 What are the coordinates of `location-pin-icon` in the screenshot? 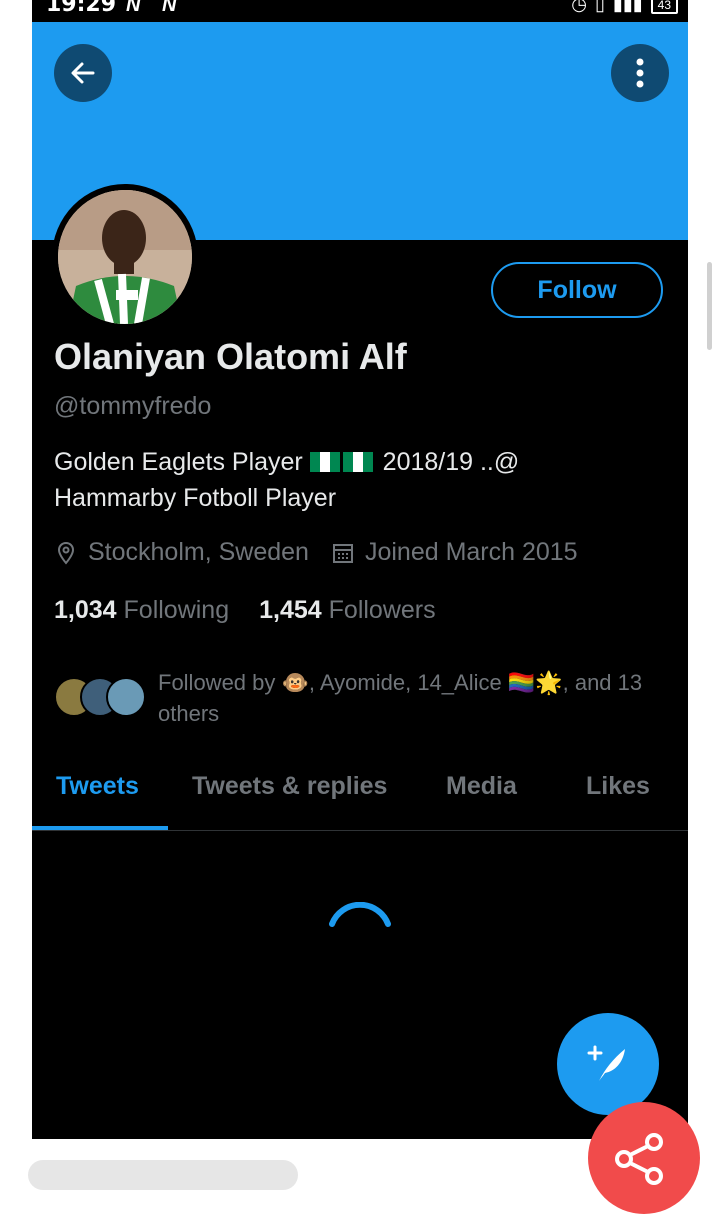 It's located at (66, 553).